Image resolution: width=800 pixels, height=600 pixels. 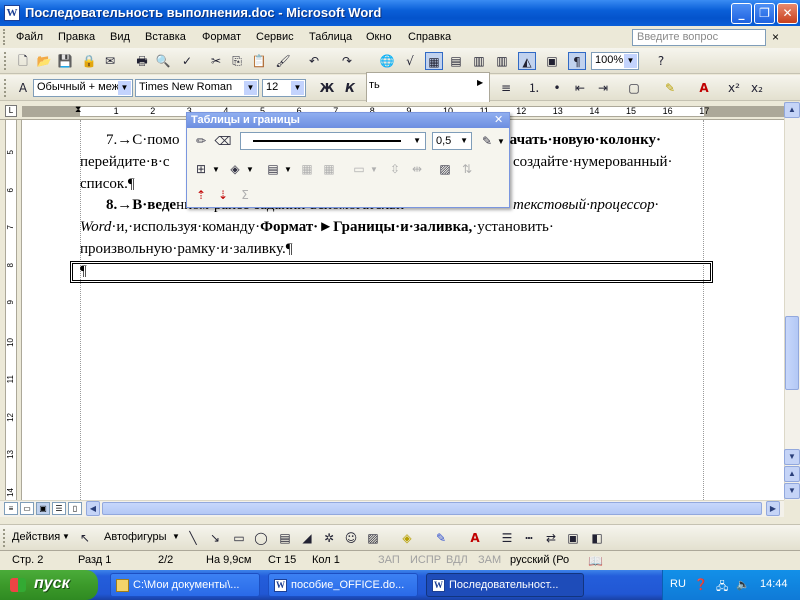 What do you see at coordinates (23, 88) in the screenshot?
I see `styles-icon: A` at bounding box center [23, 88].